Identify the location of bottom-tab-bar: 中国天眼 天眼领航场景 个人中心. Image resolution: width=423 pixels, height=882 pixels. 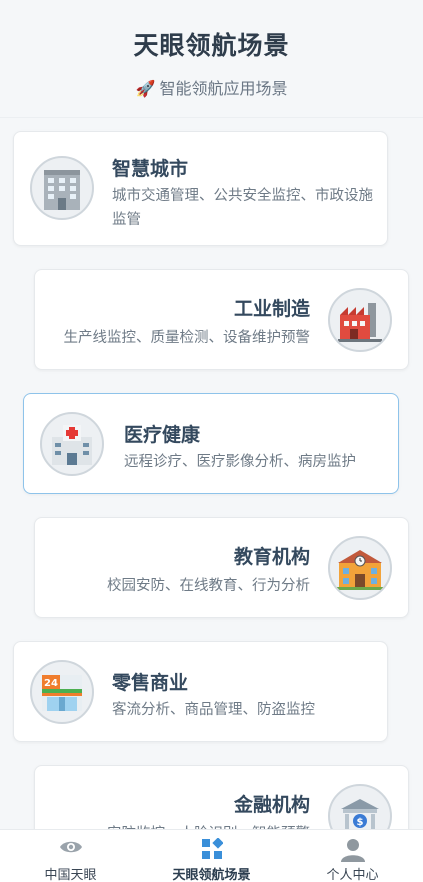
(211, 855).